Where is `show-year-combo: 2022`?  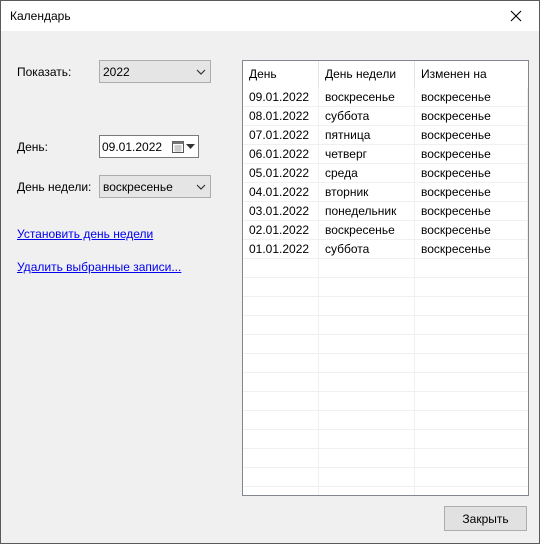
show-year-combo: 2022 is located at coordinates (155, 71).